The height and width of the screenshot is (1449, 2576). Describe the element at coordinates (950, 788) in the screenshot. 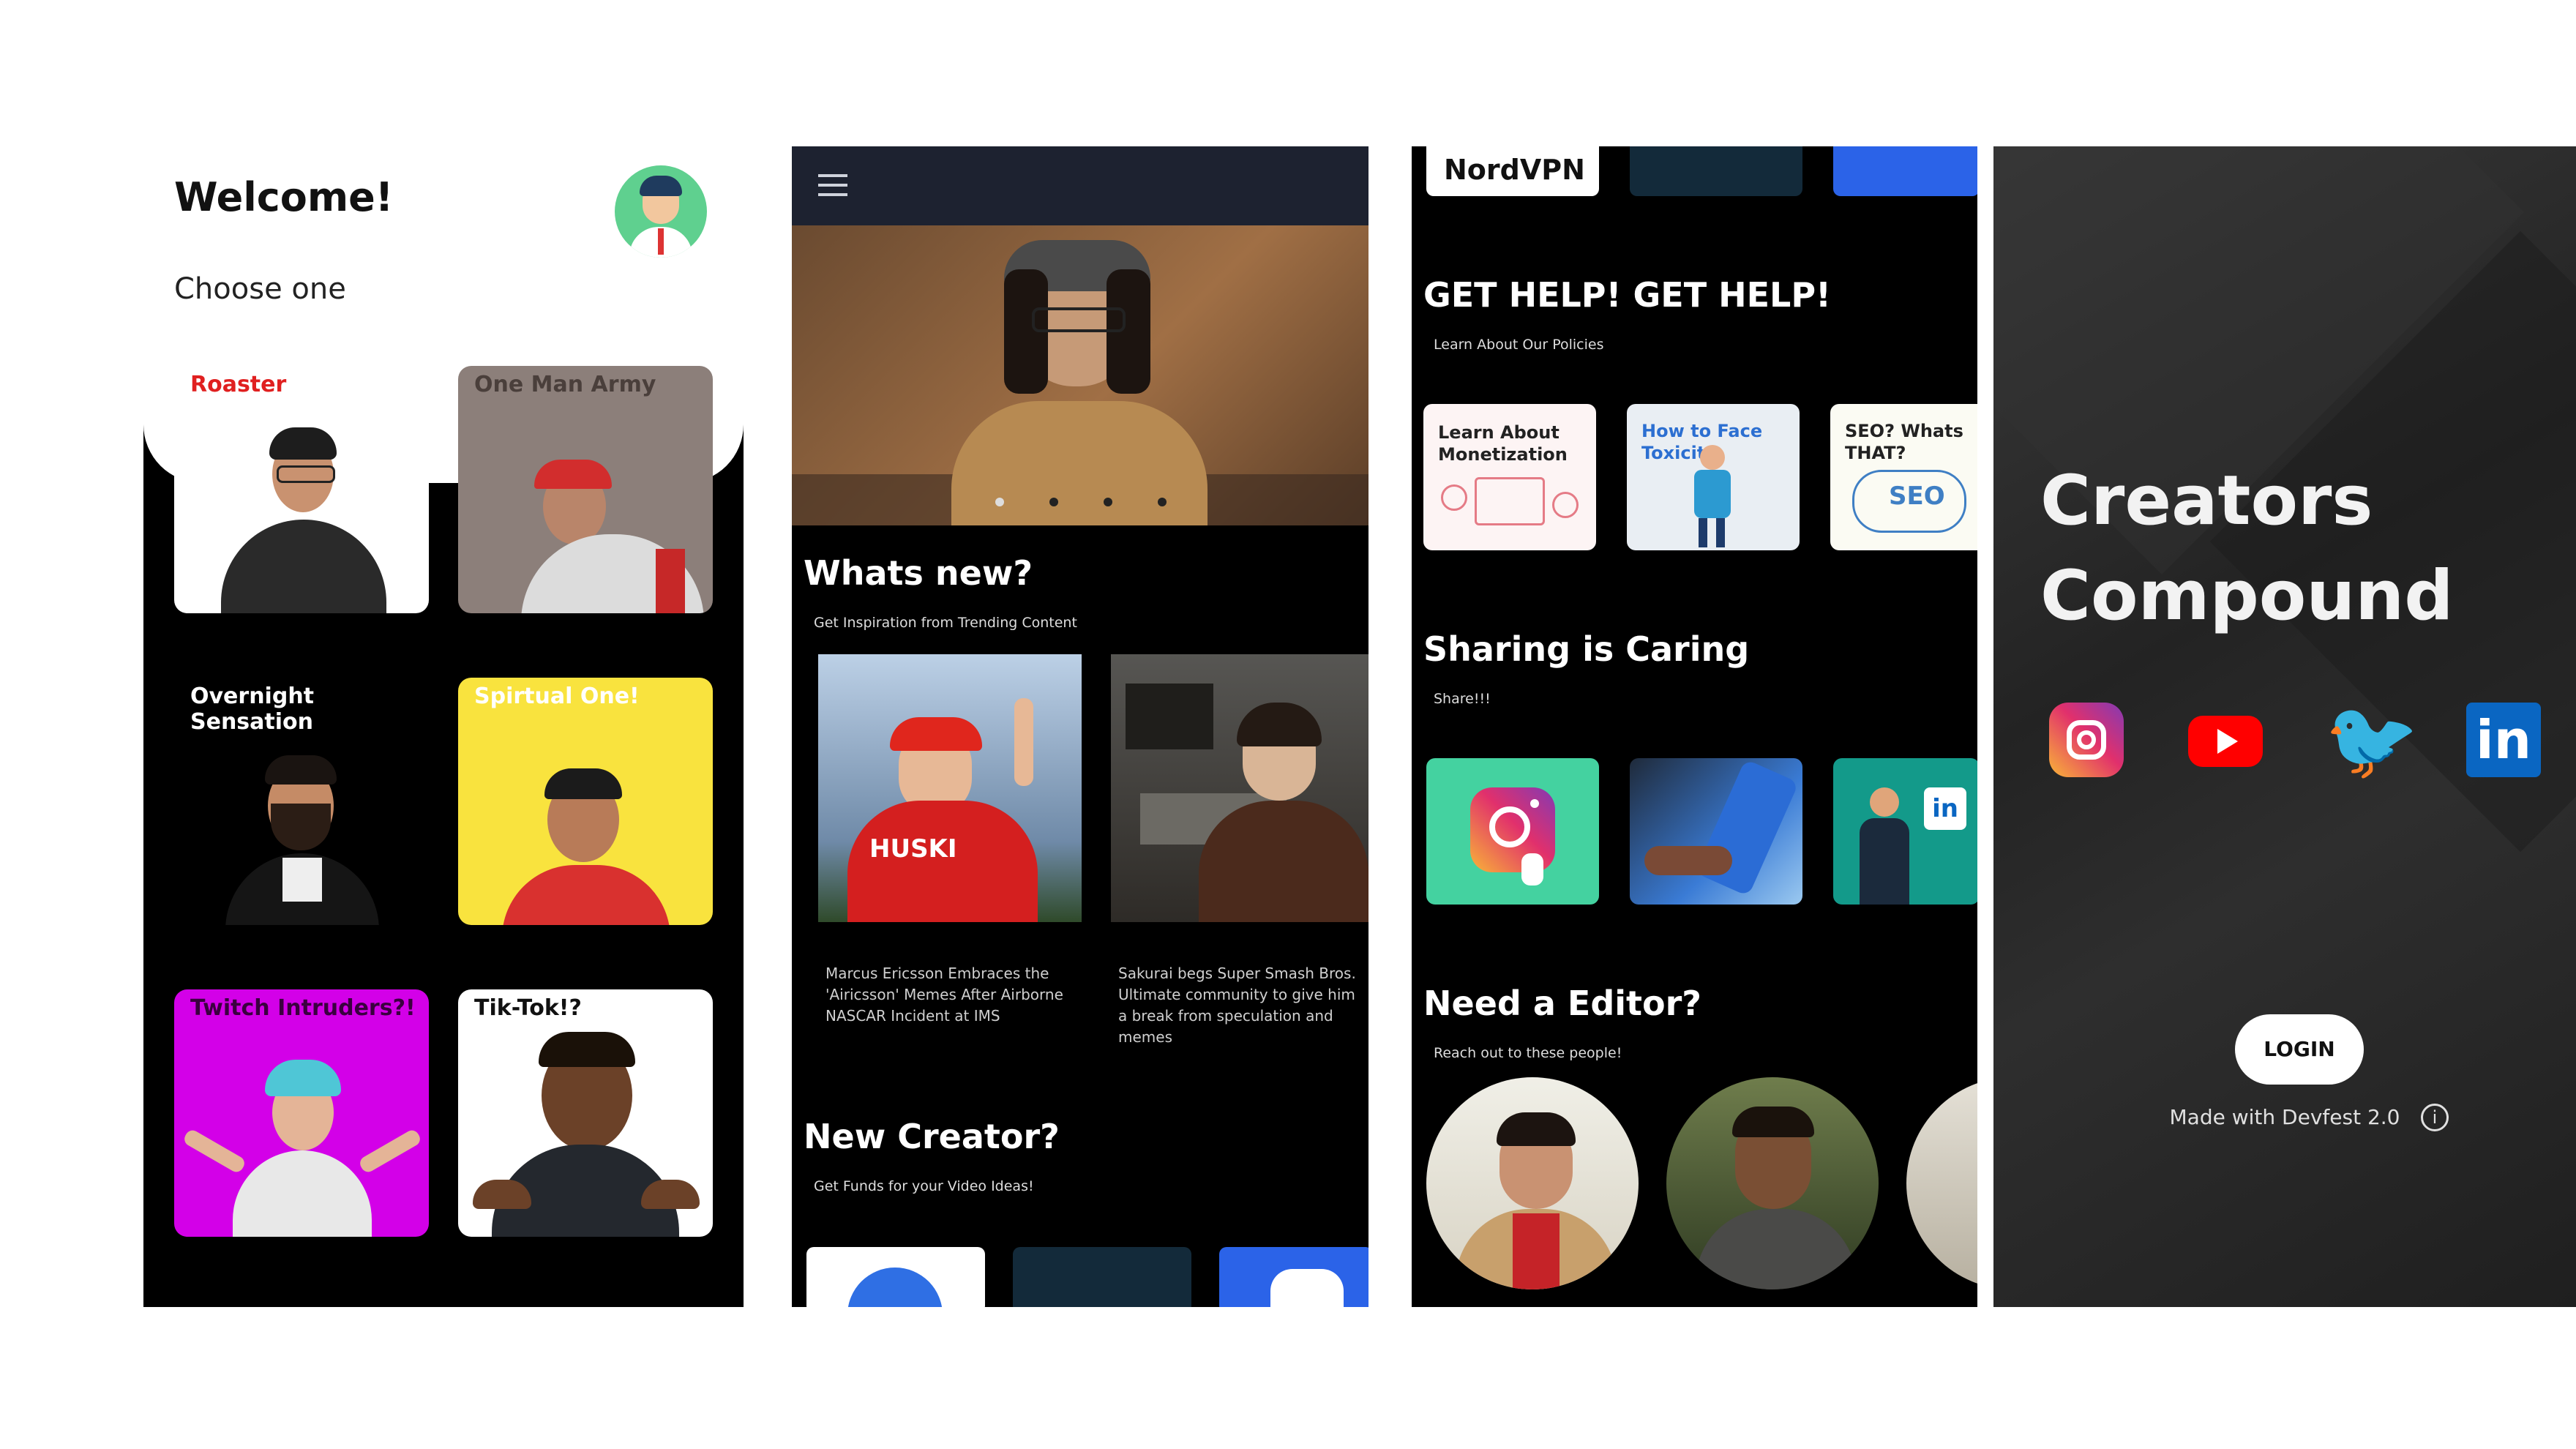

I see `article-image: HUSKI` at that location.